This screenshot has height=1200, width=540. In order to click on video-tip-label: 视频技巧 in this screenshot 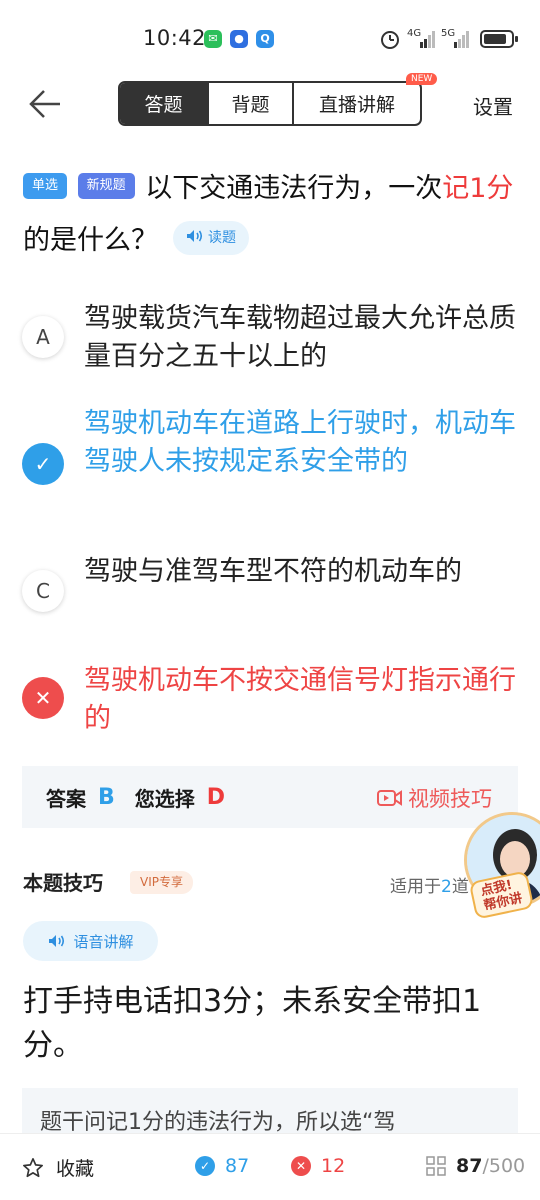, I will do `click(450, 799)`.